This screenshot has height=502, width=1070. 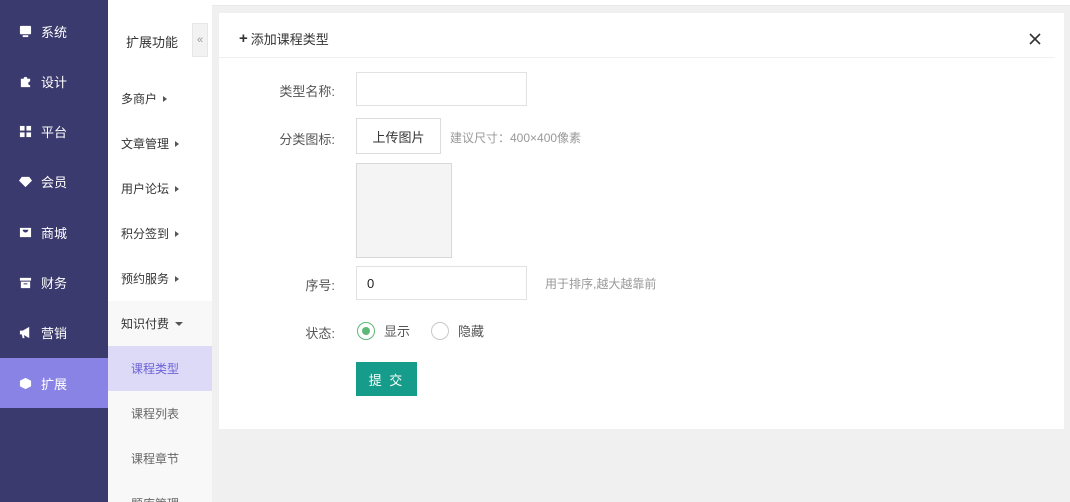 What do you see at coordinates (152, 42) in the screenshot?
I see `subbar-title: 扩展功能` at bounding box center [152, 42].